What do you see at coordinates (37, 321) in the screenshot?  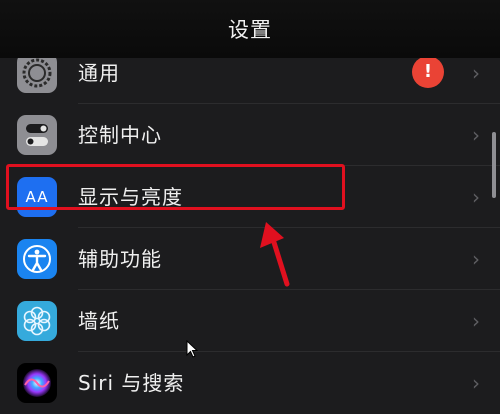 I see `wallpaper-icon` at bounding box center [37, 321].